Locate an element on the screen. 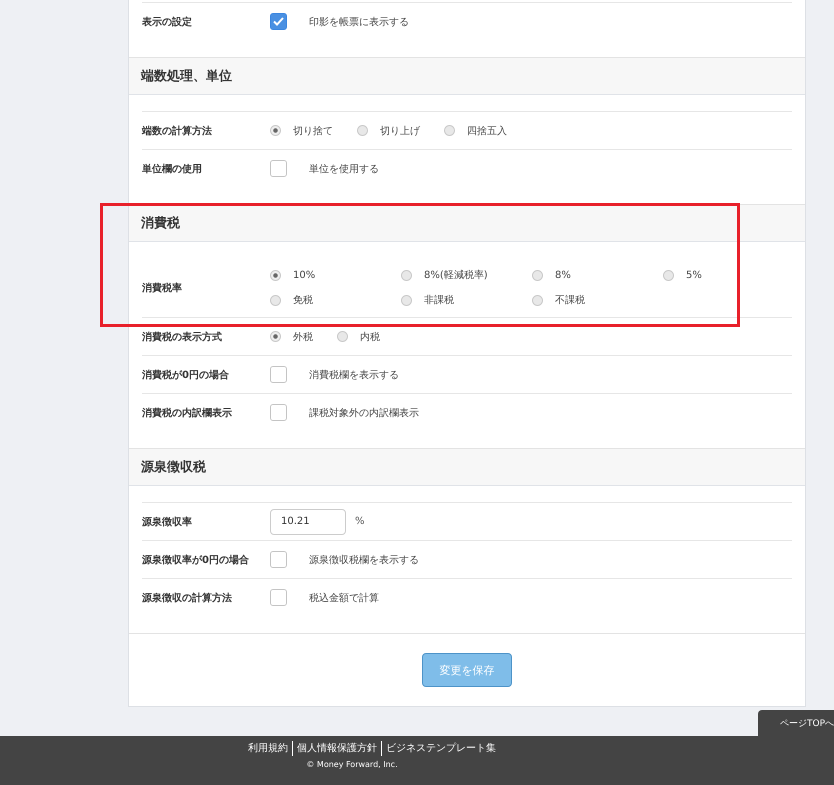 The image size is (834, 785). section-header: 消費税 is located at coordinates (467, 223).